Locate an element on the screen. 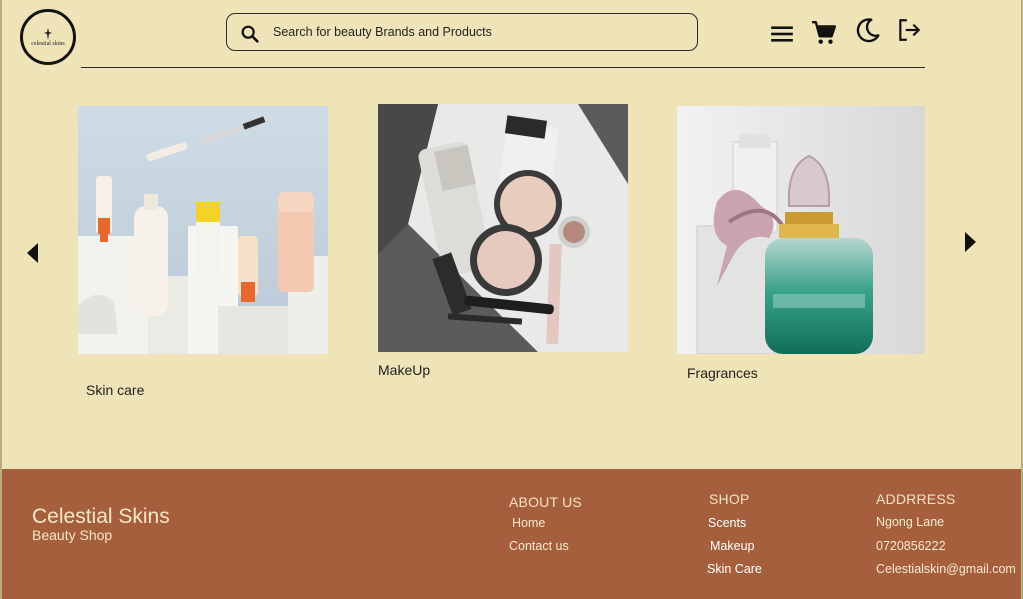  footer-link-home: Home is located at coordinates (528, 523).